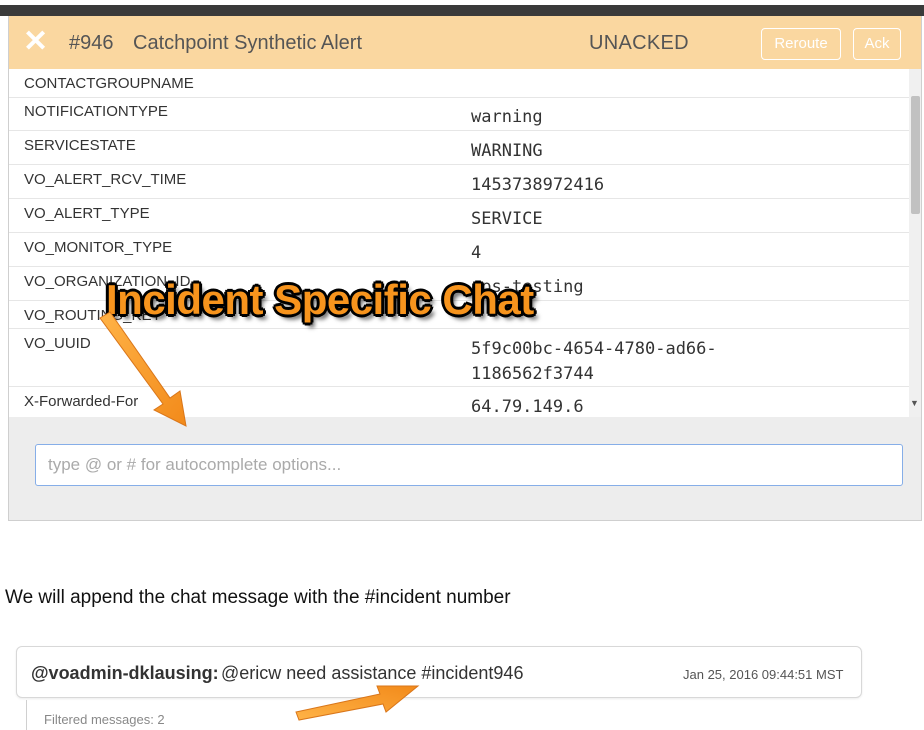 This screenshot has width=924, height=730. Describe the element at coordinates (877, 44) in the screenshot. I see `ack-button: Ack` at that location.